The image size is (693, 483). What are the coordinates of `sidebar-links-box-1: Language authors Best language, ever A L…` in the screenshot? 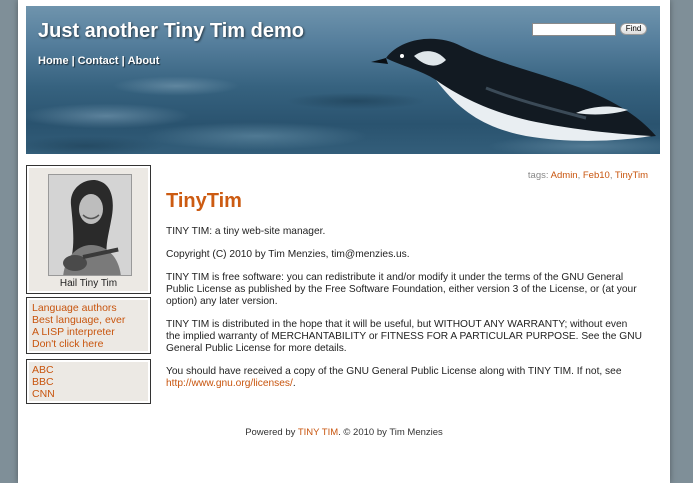 It's located at (88, 325).